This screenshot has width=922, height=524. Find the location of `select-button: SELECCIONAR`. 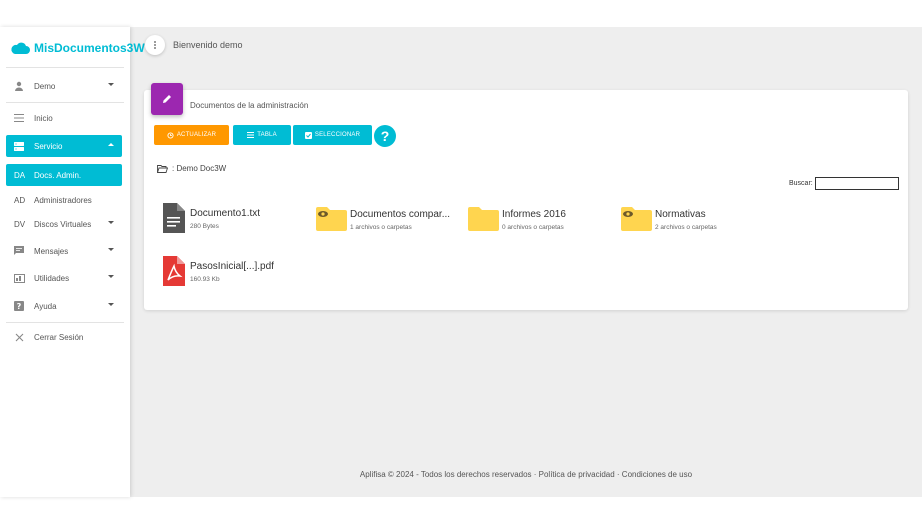

select-button: SELECCIONAR is located at coordinates (332, 135).